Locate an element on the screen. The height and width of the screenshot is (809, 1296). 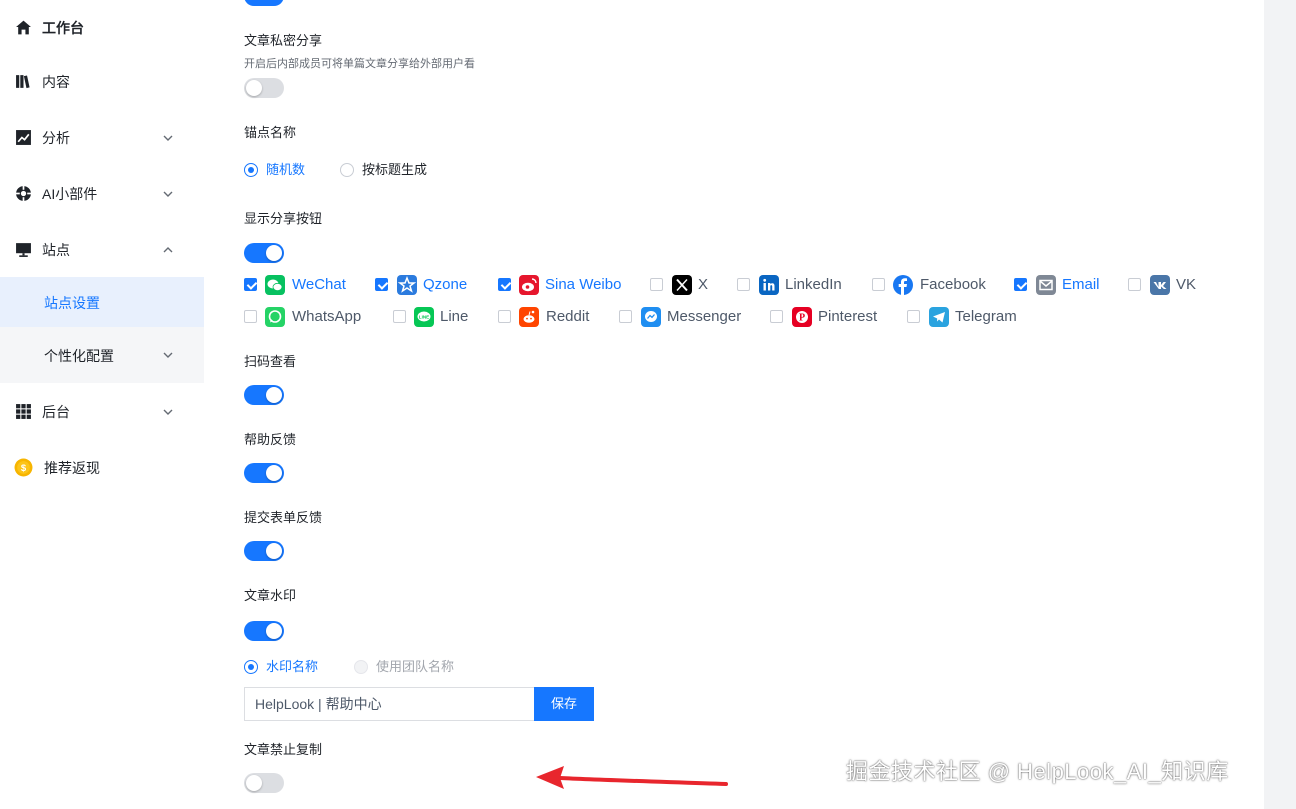
annotation-arrow is located at coordinates (632, 777).